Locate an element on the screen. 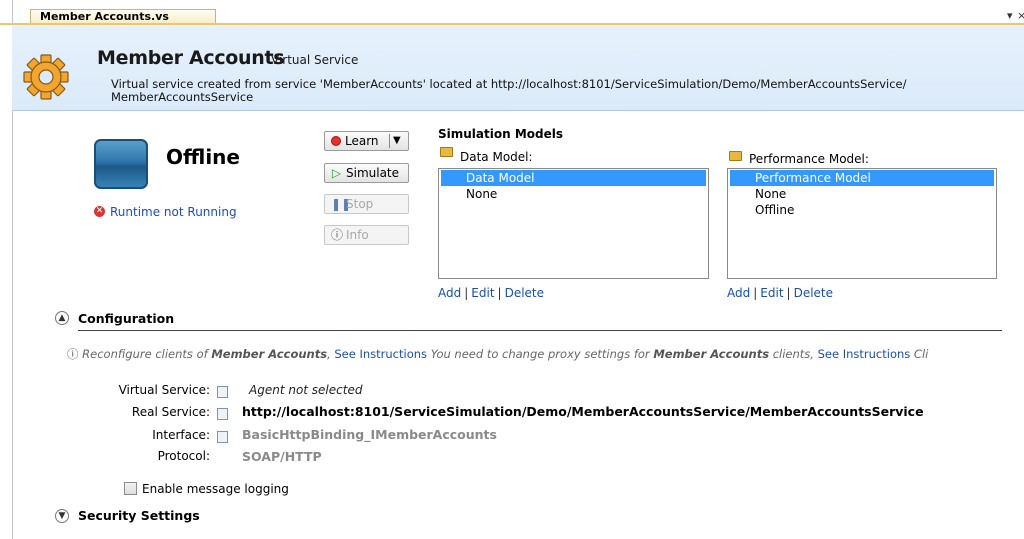 This screenshot has height=539, width=1024. info-button: ⓘ Info is located at coordinates (366, 235).